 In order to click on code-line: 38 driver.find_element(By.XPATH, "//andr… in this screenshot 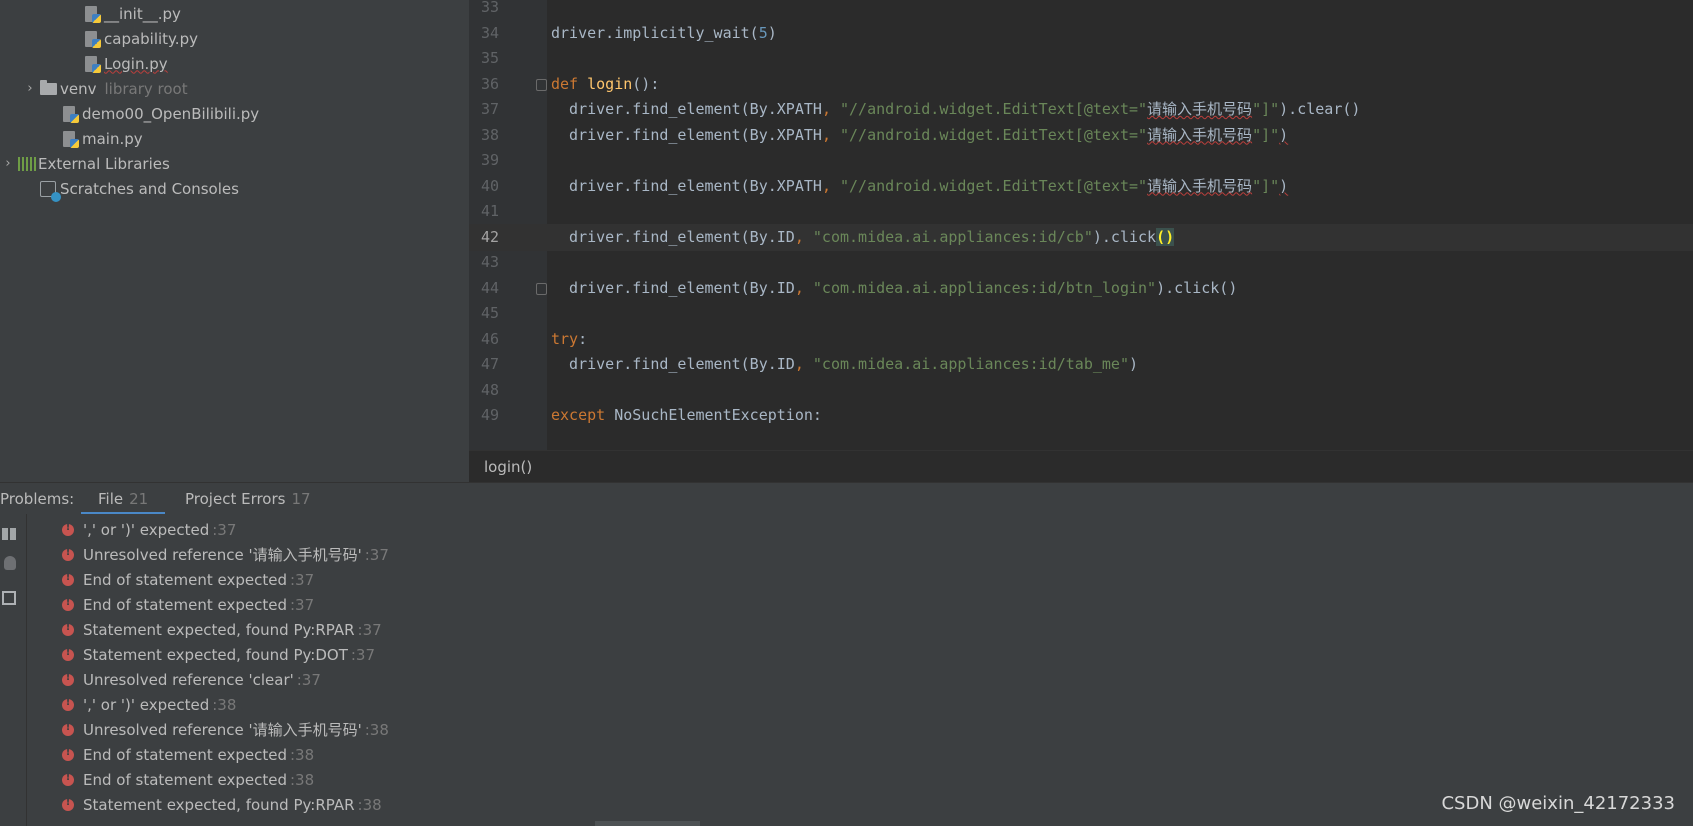, I will do `click(1081, 135)`.